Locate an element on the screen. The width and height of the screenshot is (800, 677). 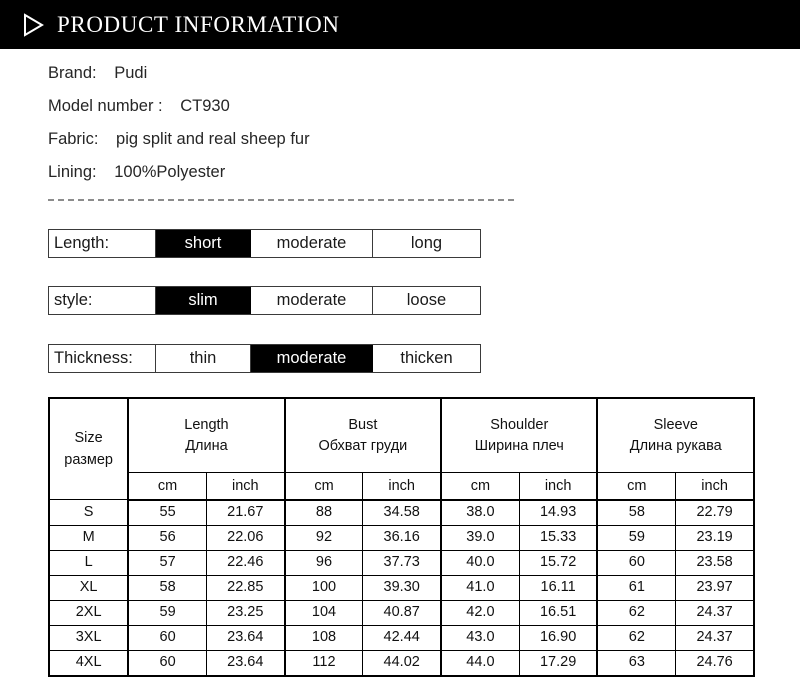
table-row: L 57 22.46 96 37.73 40.0 15.72 60 23.58 is located at coordinates (401, 562).